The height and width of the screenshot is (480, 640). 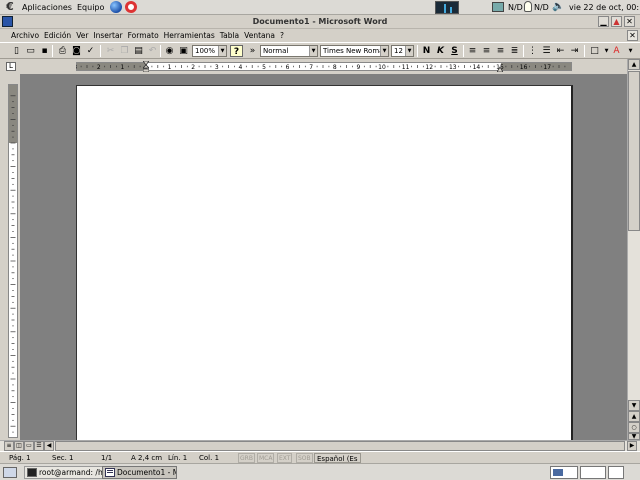 I want to click on font-color-dropdown-icon: ▼, so click(x=630, y=51).